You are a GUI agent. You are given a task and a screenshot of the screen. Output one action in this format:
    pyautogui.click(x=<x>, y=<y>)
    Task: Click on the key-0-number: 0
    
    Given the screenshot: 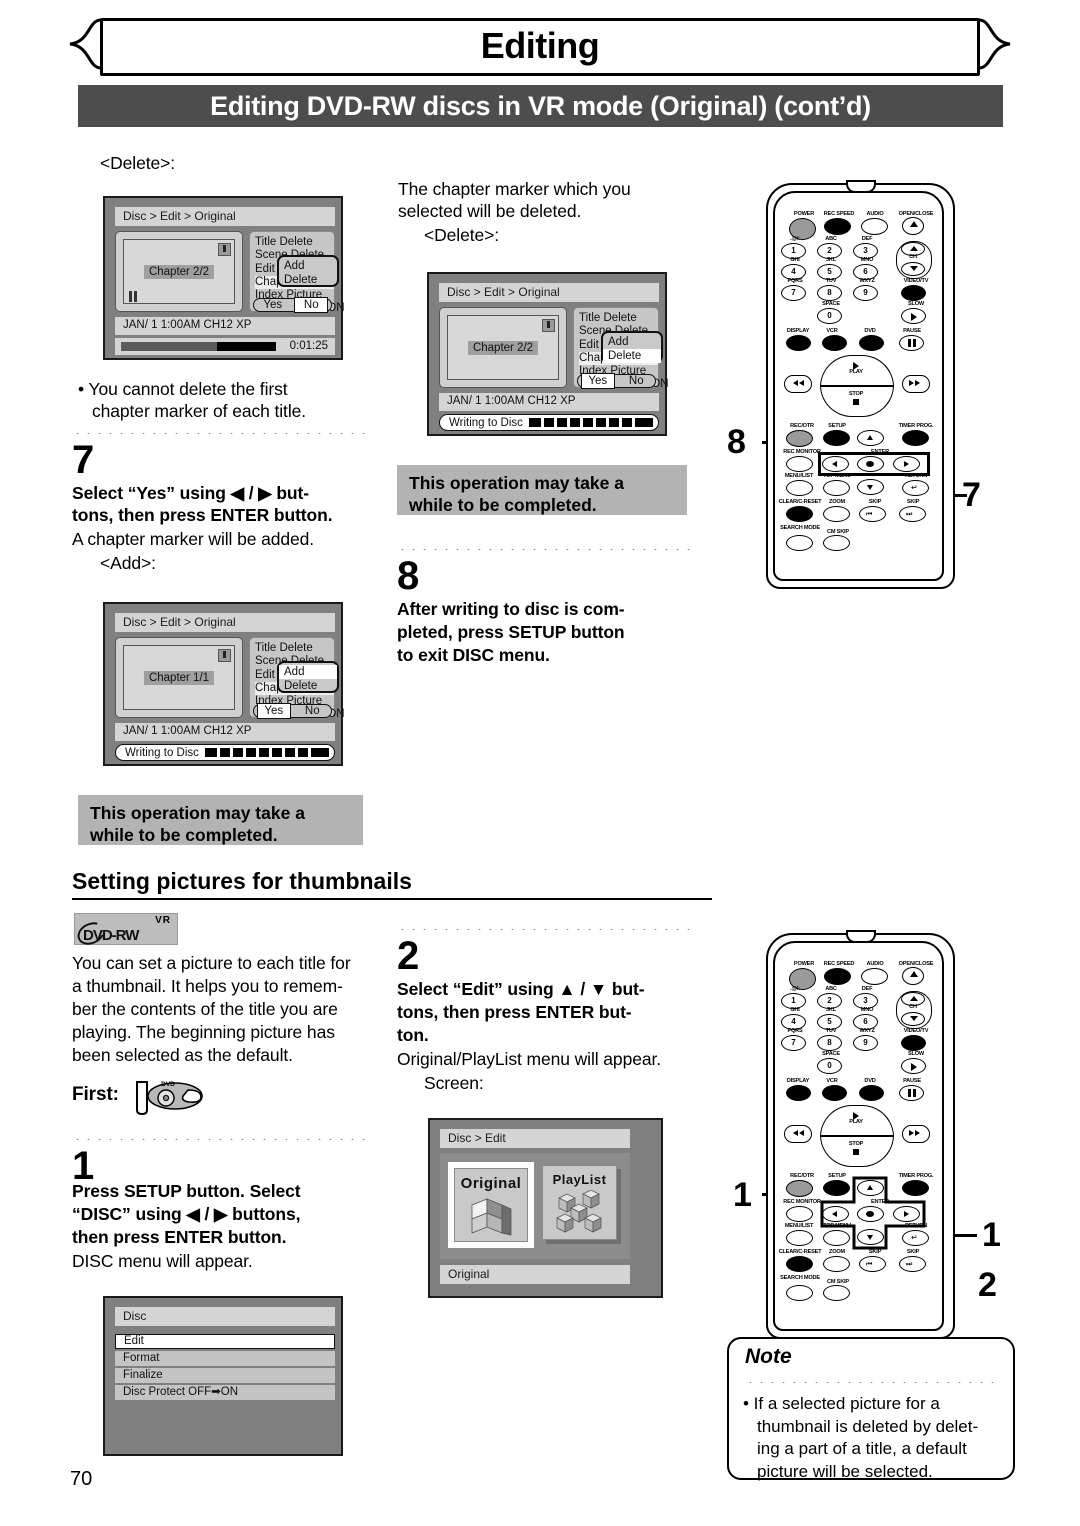 What is the action you would take?
    pyautogui.click(x=829, y=1065)
    